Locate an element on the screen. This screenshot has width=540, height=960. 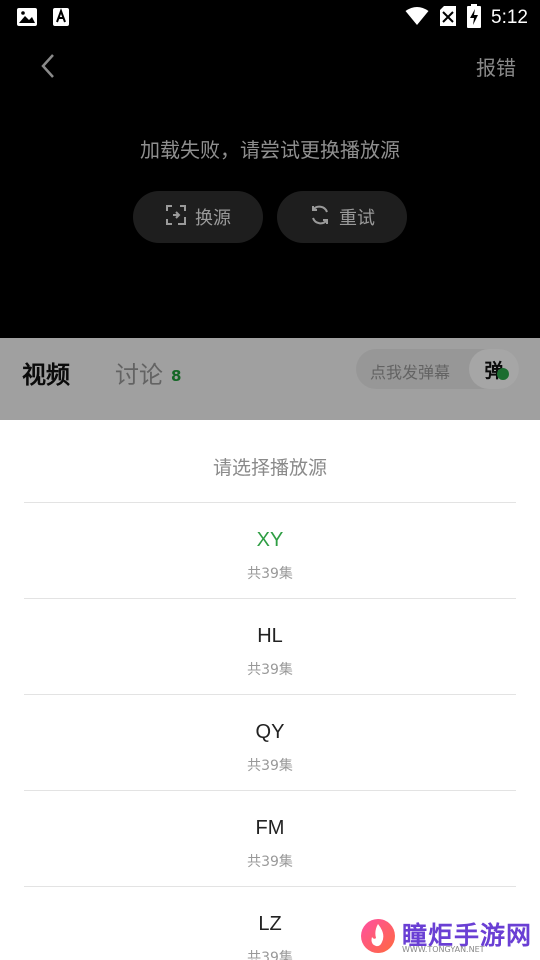
battery-charging-icon is located at coordinates (474, 18).